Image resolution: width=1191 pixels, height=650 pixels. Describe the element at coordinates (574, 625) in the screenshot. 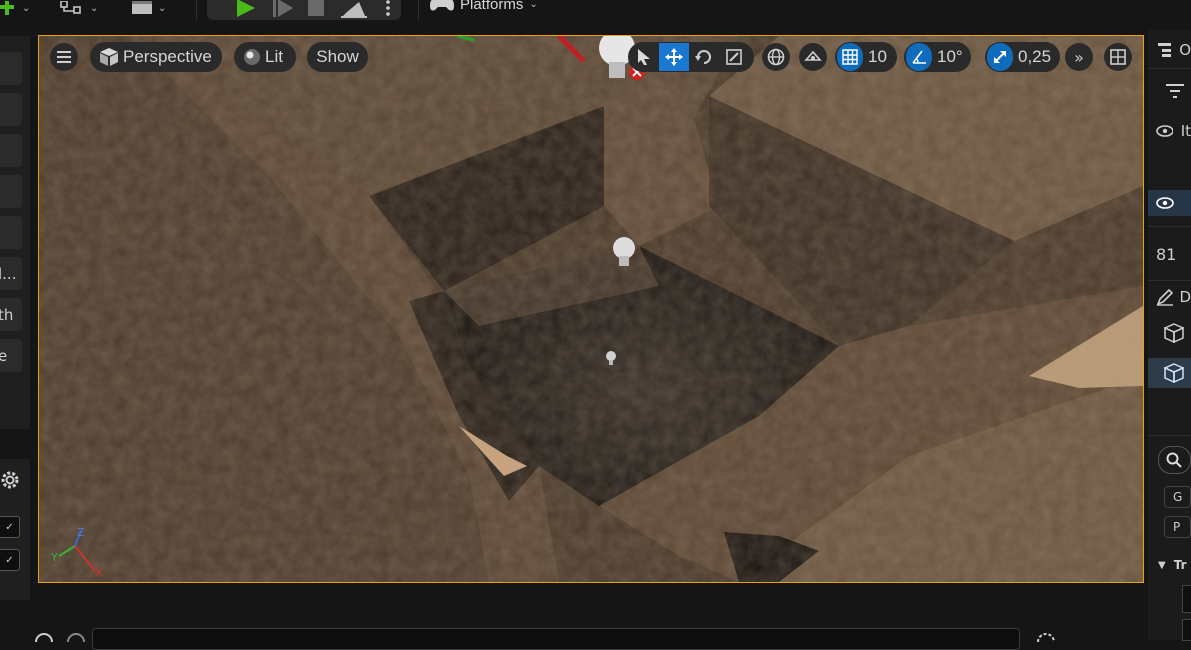

I see `bottom-status-bar` at that location.